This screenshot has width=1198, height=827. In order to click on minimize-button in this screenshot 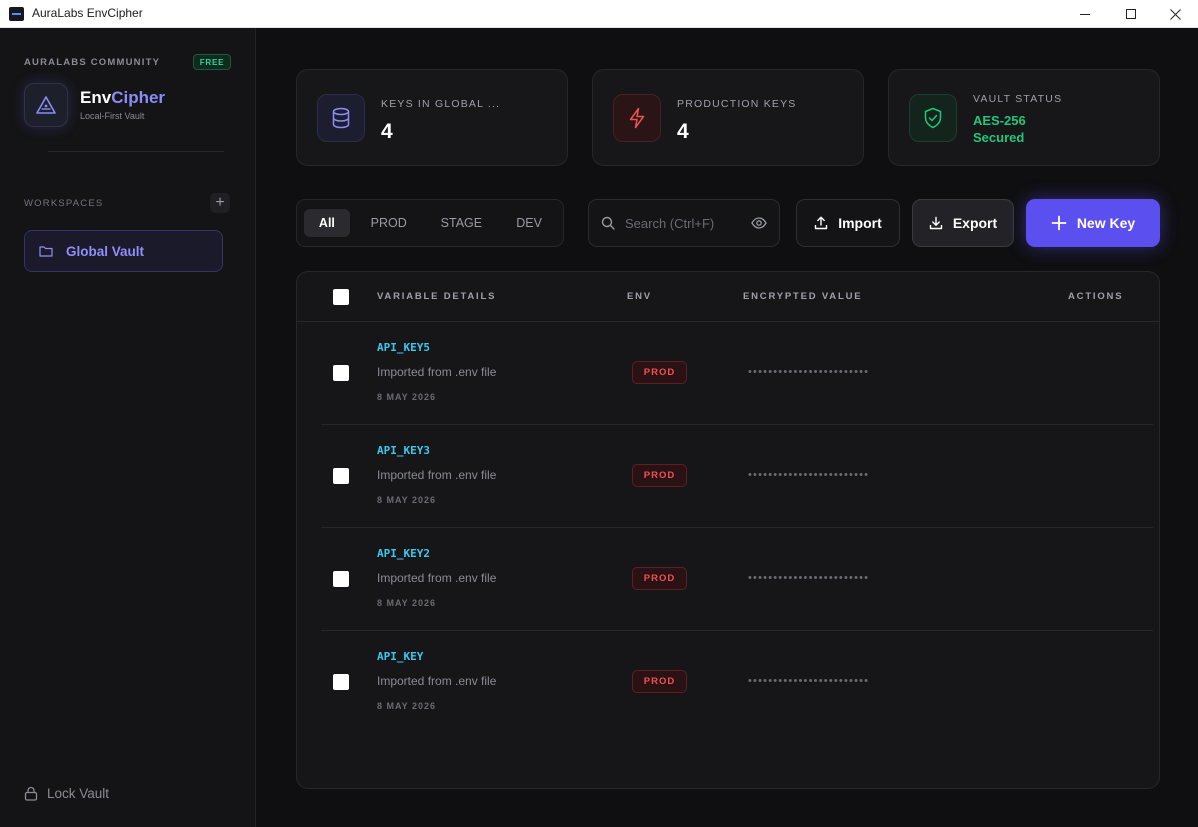, I will do `click(1085, 14)`.